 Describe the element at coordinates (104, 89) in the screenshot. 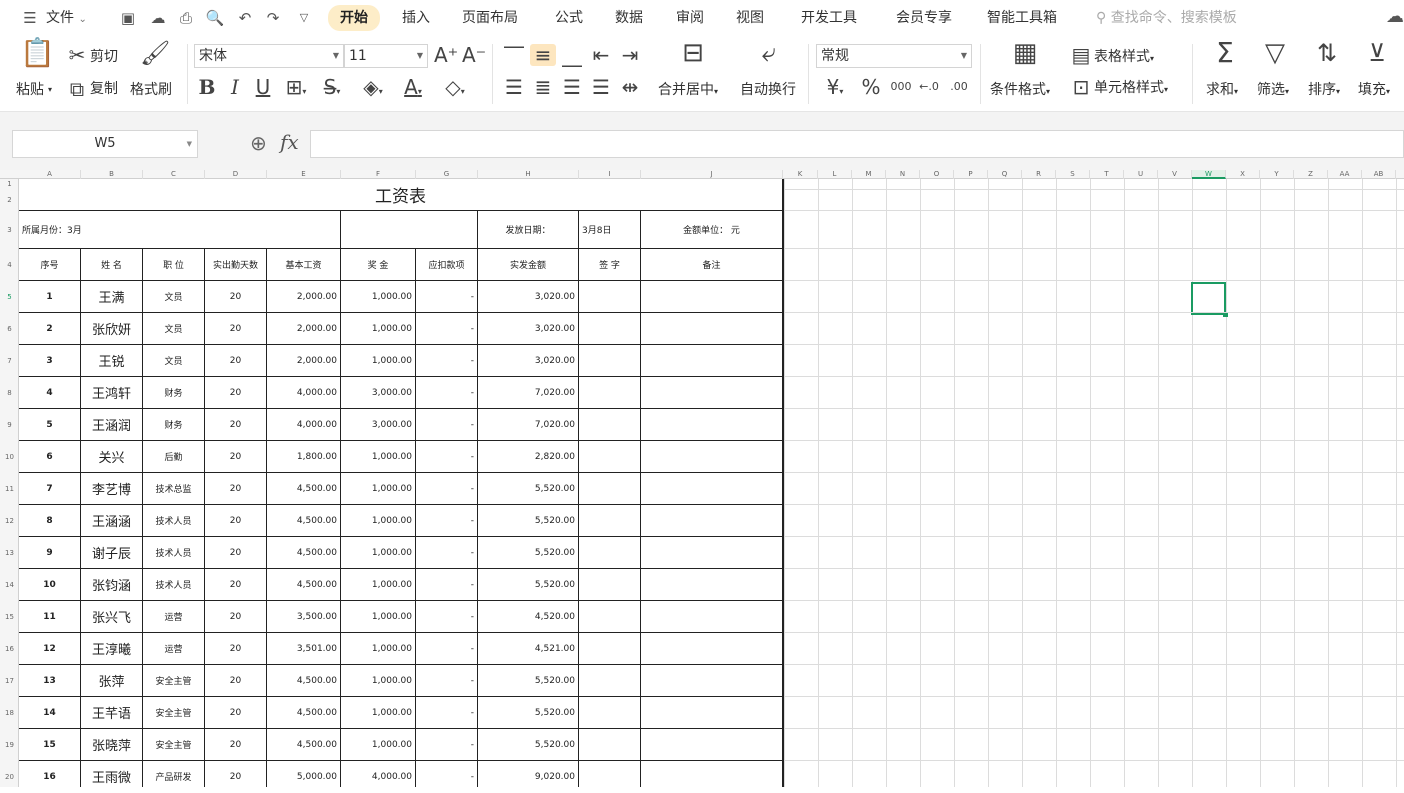

I see `copy-button: 复制` at that location.